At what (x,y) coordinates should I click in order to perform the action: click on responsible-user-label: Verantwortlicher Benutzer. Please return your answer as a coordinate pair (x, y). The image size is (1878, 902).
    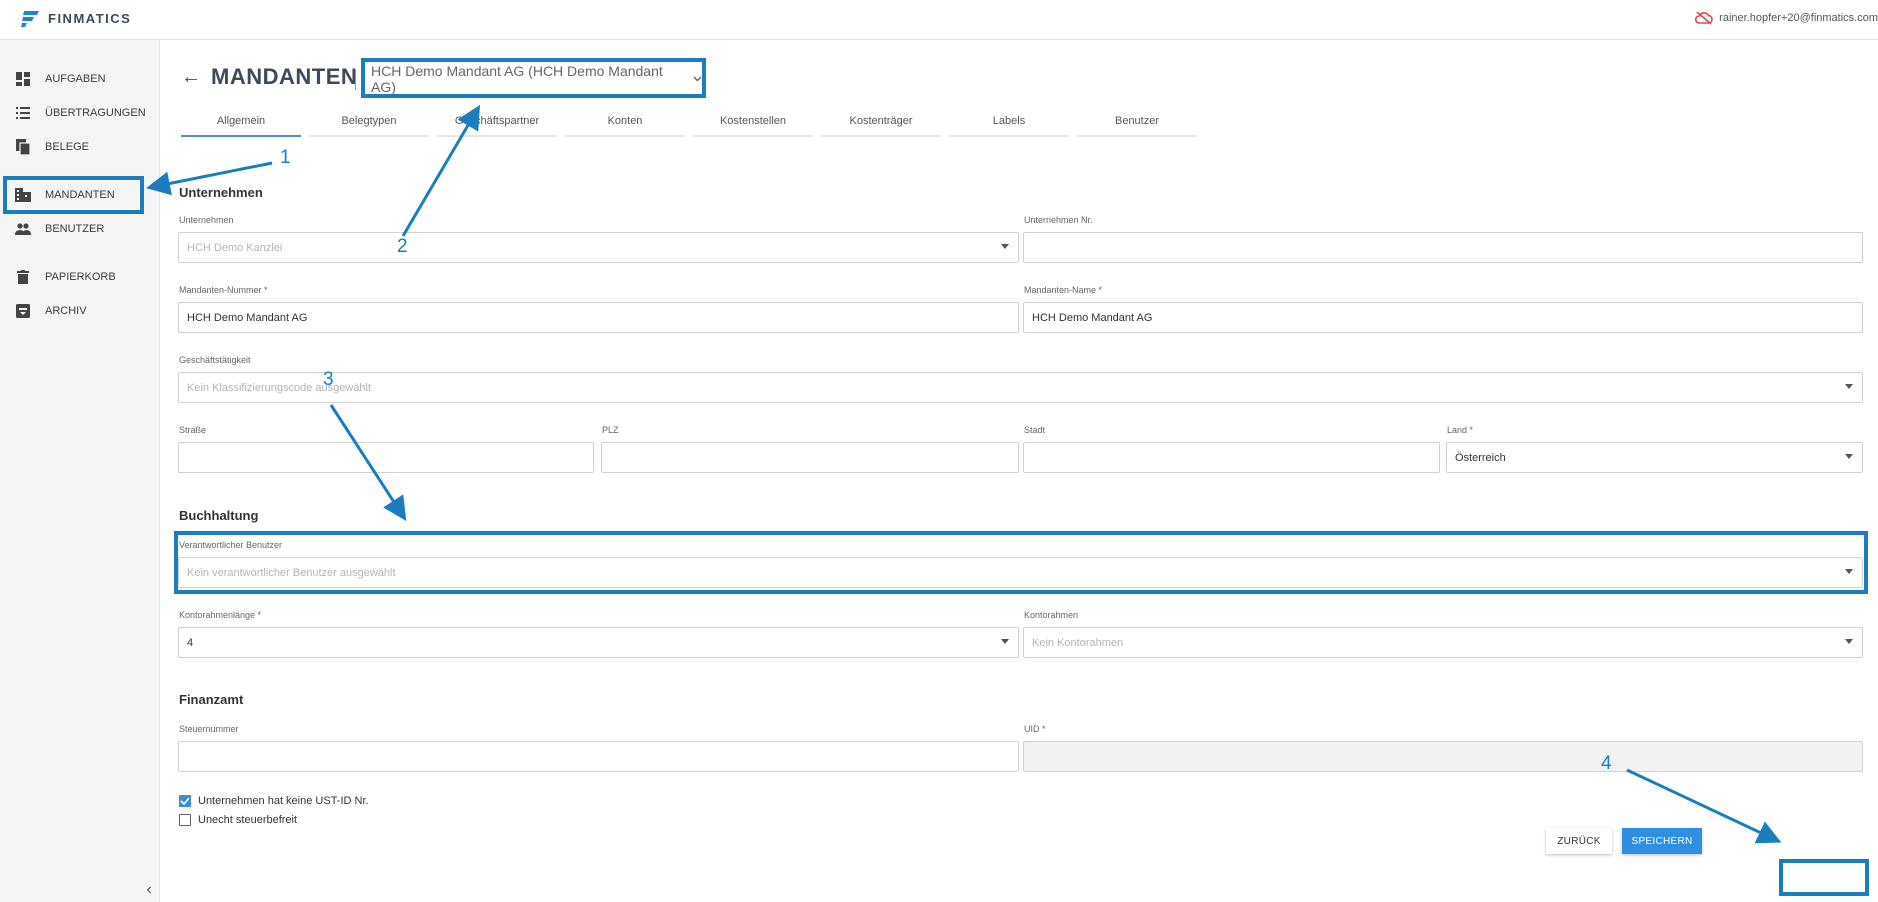
    Looking at the image, I should click on (231, 545).